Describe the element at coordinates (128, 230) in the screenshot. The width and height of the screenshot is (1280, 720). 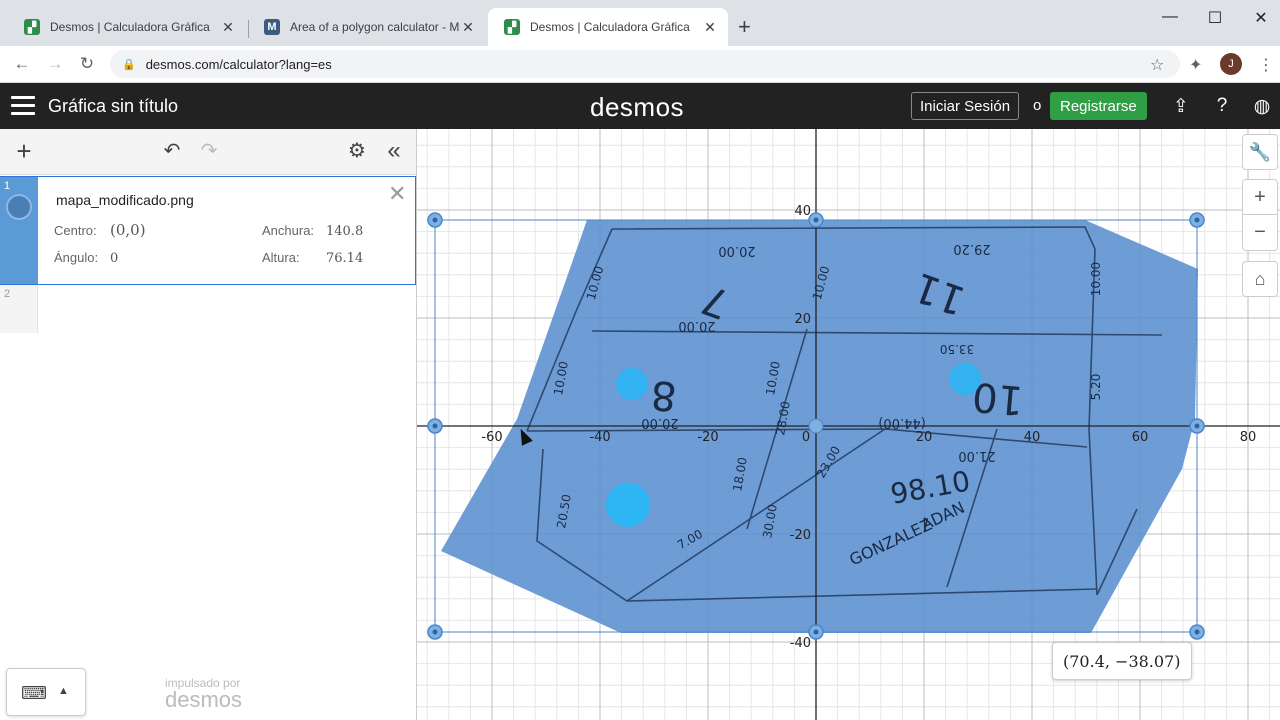
I see `center-value-field: (0,0)` at that location.